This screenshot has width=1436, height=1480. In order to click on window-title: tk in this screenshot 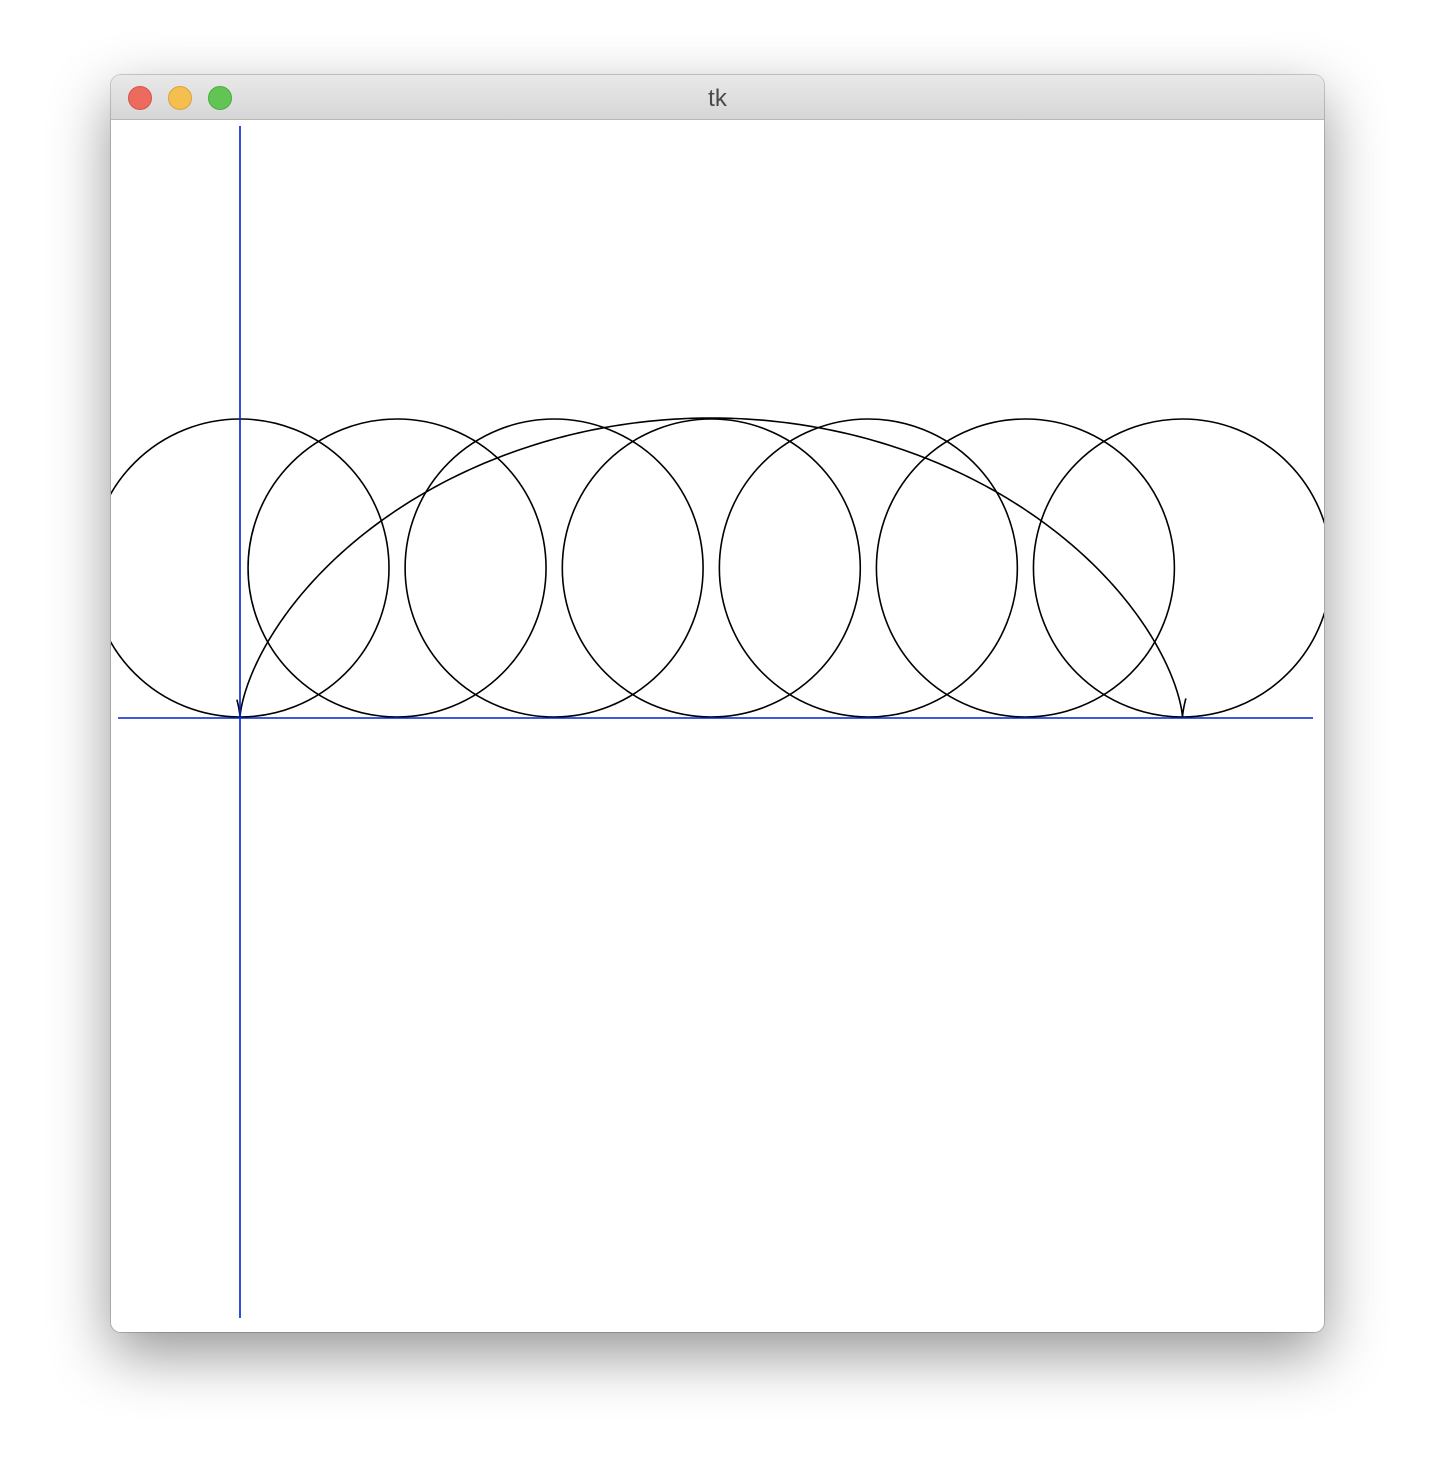, I will do `click(717, 98)`.